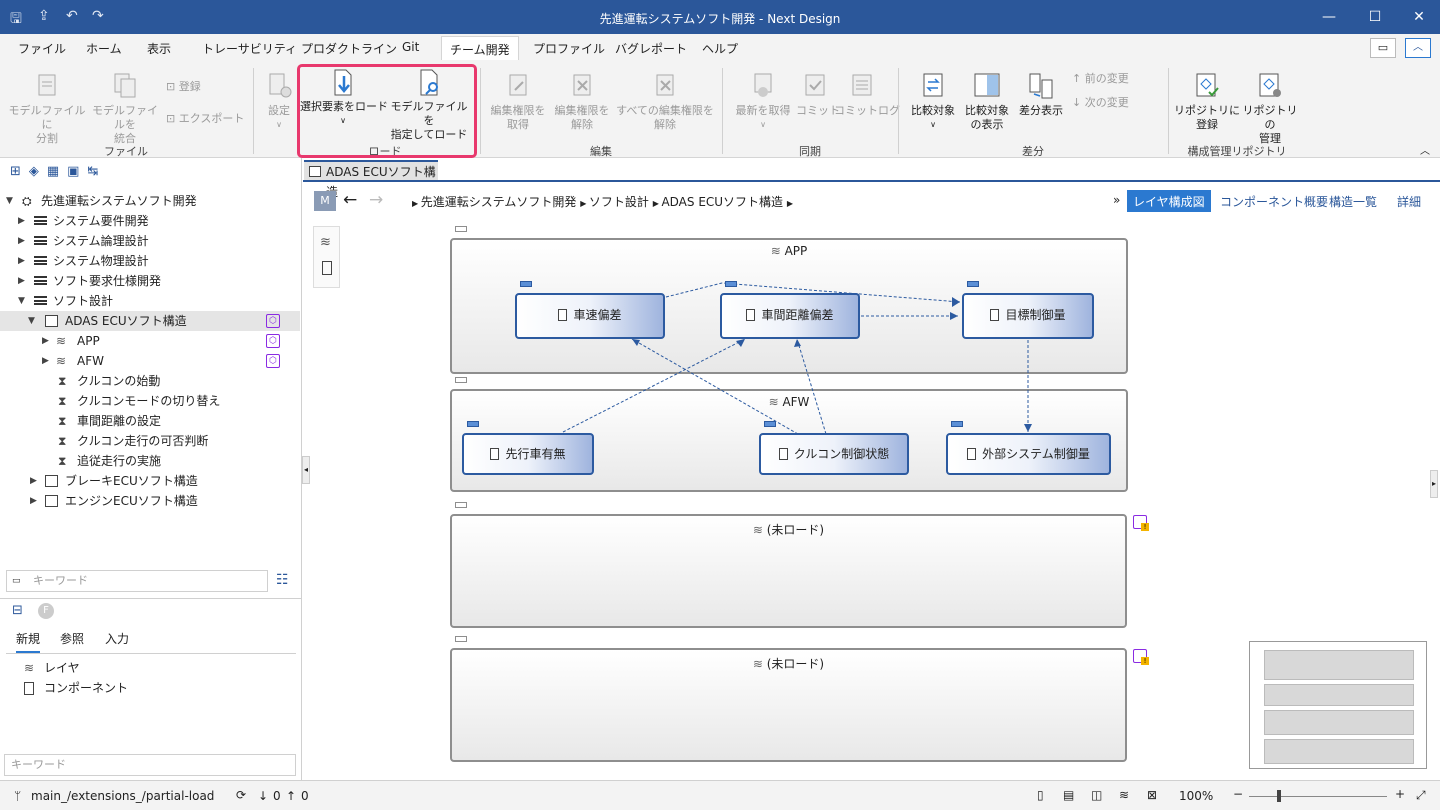 The width and height of the screenshot is (1440, 810). What do you see at coordinates (1152, 795) in the screenshot?
I see `minimap-toggle-icon: ⊠` at bounding box center [1152, 795].